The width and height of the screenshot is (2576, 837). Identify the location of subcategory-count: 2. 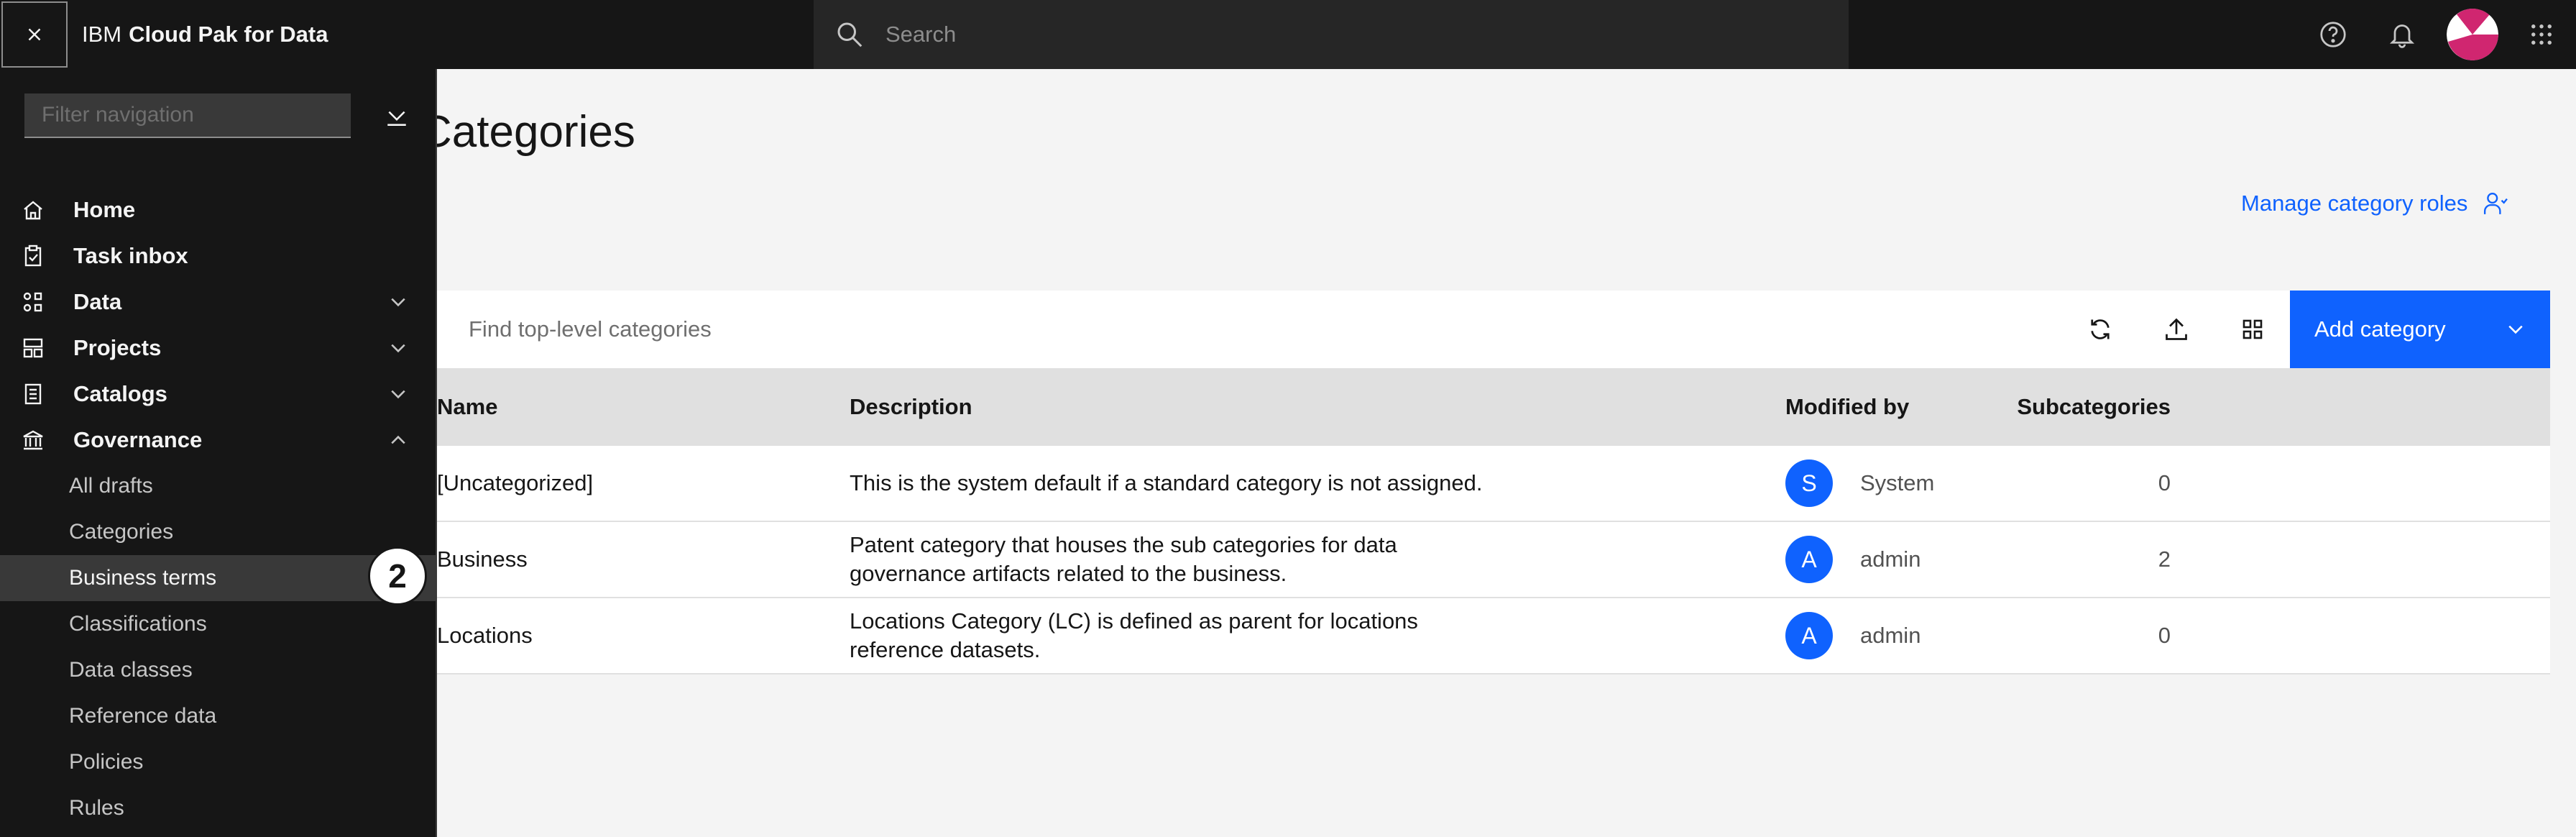
(2164, 559).